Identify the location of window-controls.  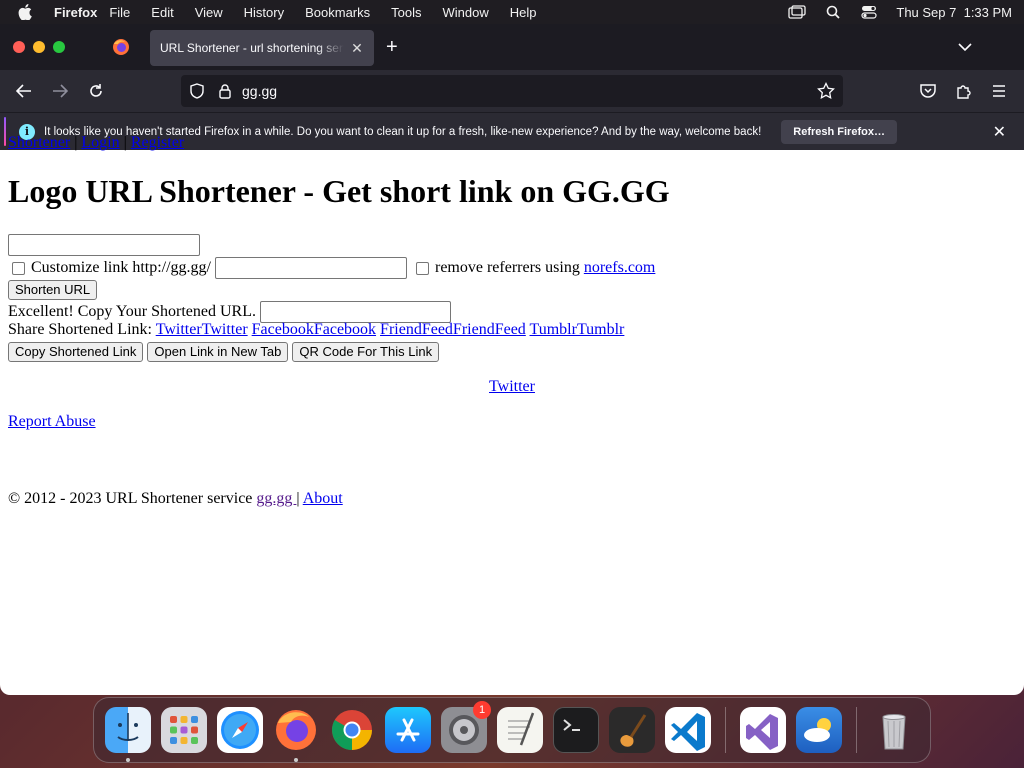
(39, 47).